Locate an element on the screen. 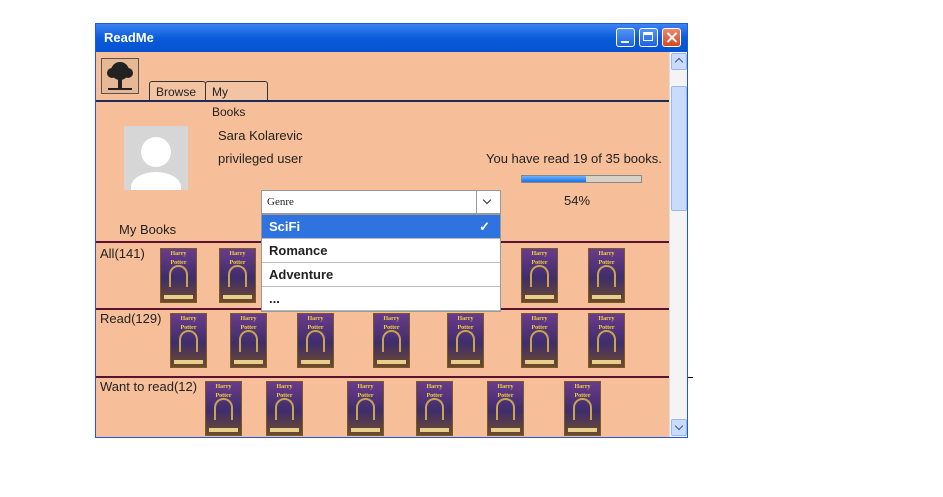 This screenshot has width=943, height=497. scroll-thumb is located at coordinates (679, 148).